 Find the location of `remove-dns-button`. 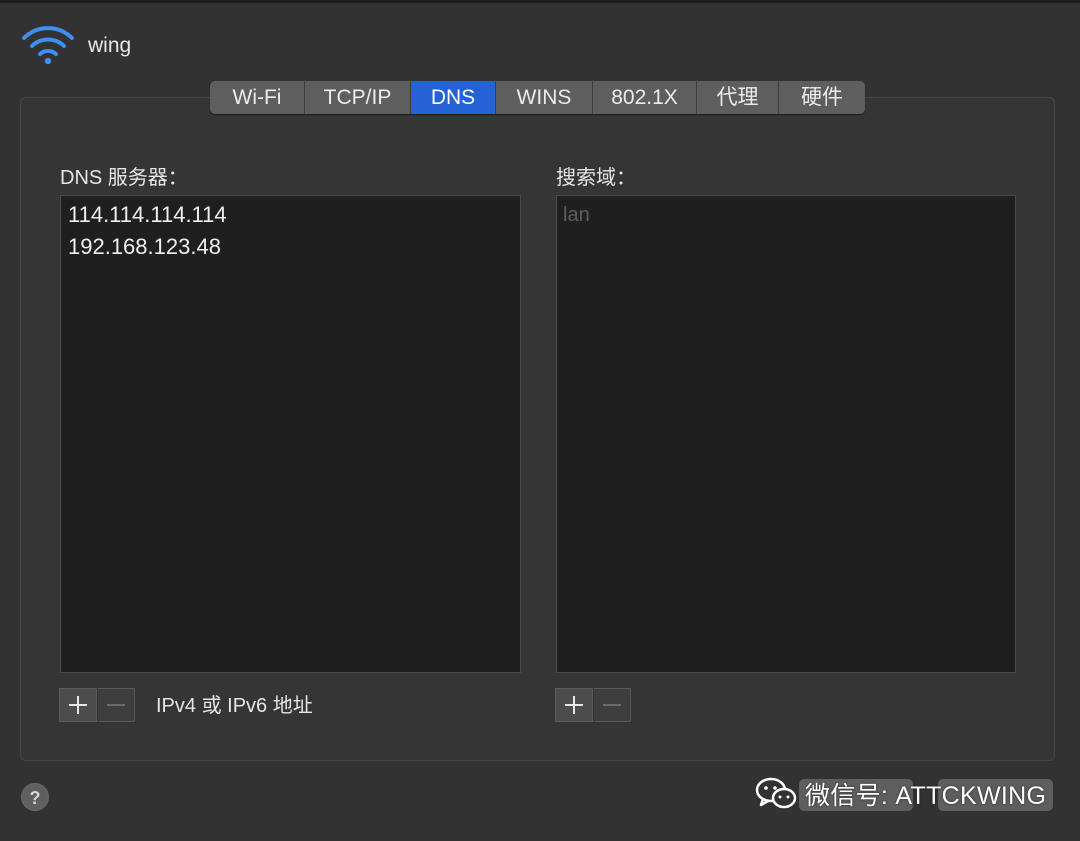

remove-dns-button is located at coordinates (116, 705).